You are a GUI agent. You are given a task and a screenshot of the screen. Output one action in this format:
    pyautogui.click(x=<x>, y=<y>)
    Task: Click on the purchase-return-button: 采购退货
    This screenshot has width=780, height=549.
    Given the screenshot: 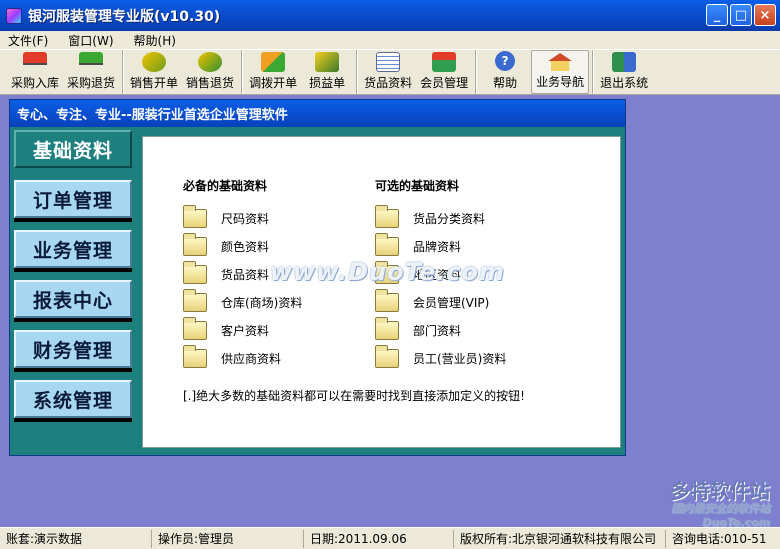 What is the action you would take?
    pyautogui.click(x=91, y=72)
    